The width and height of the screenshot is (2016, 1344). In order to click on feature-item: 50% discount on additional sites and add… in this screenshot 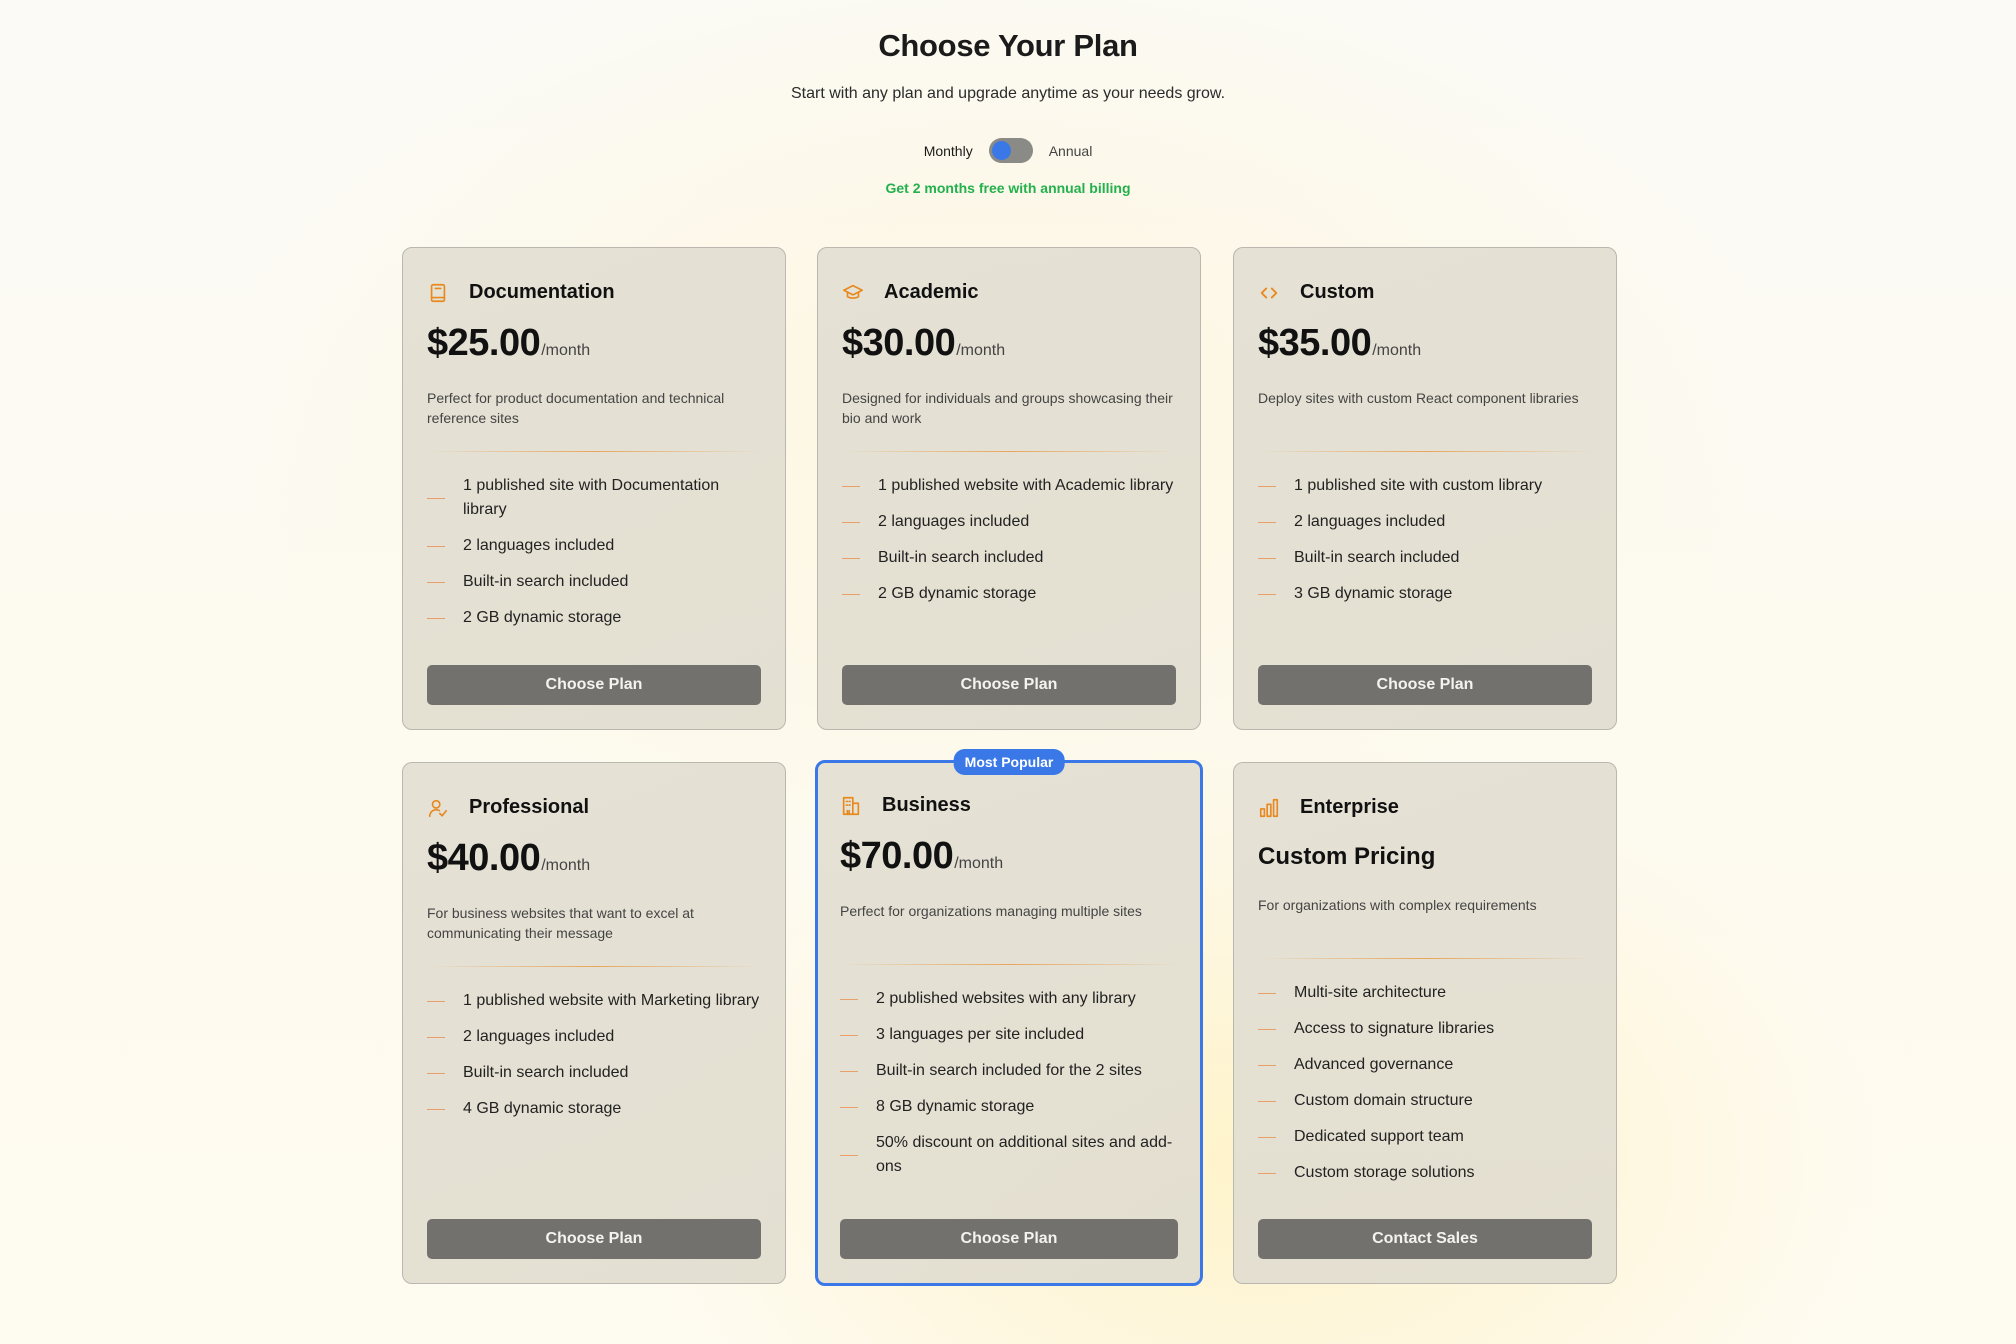, I will do `click(1010, 1155)`.